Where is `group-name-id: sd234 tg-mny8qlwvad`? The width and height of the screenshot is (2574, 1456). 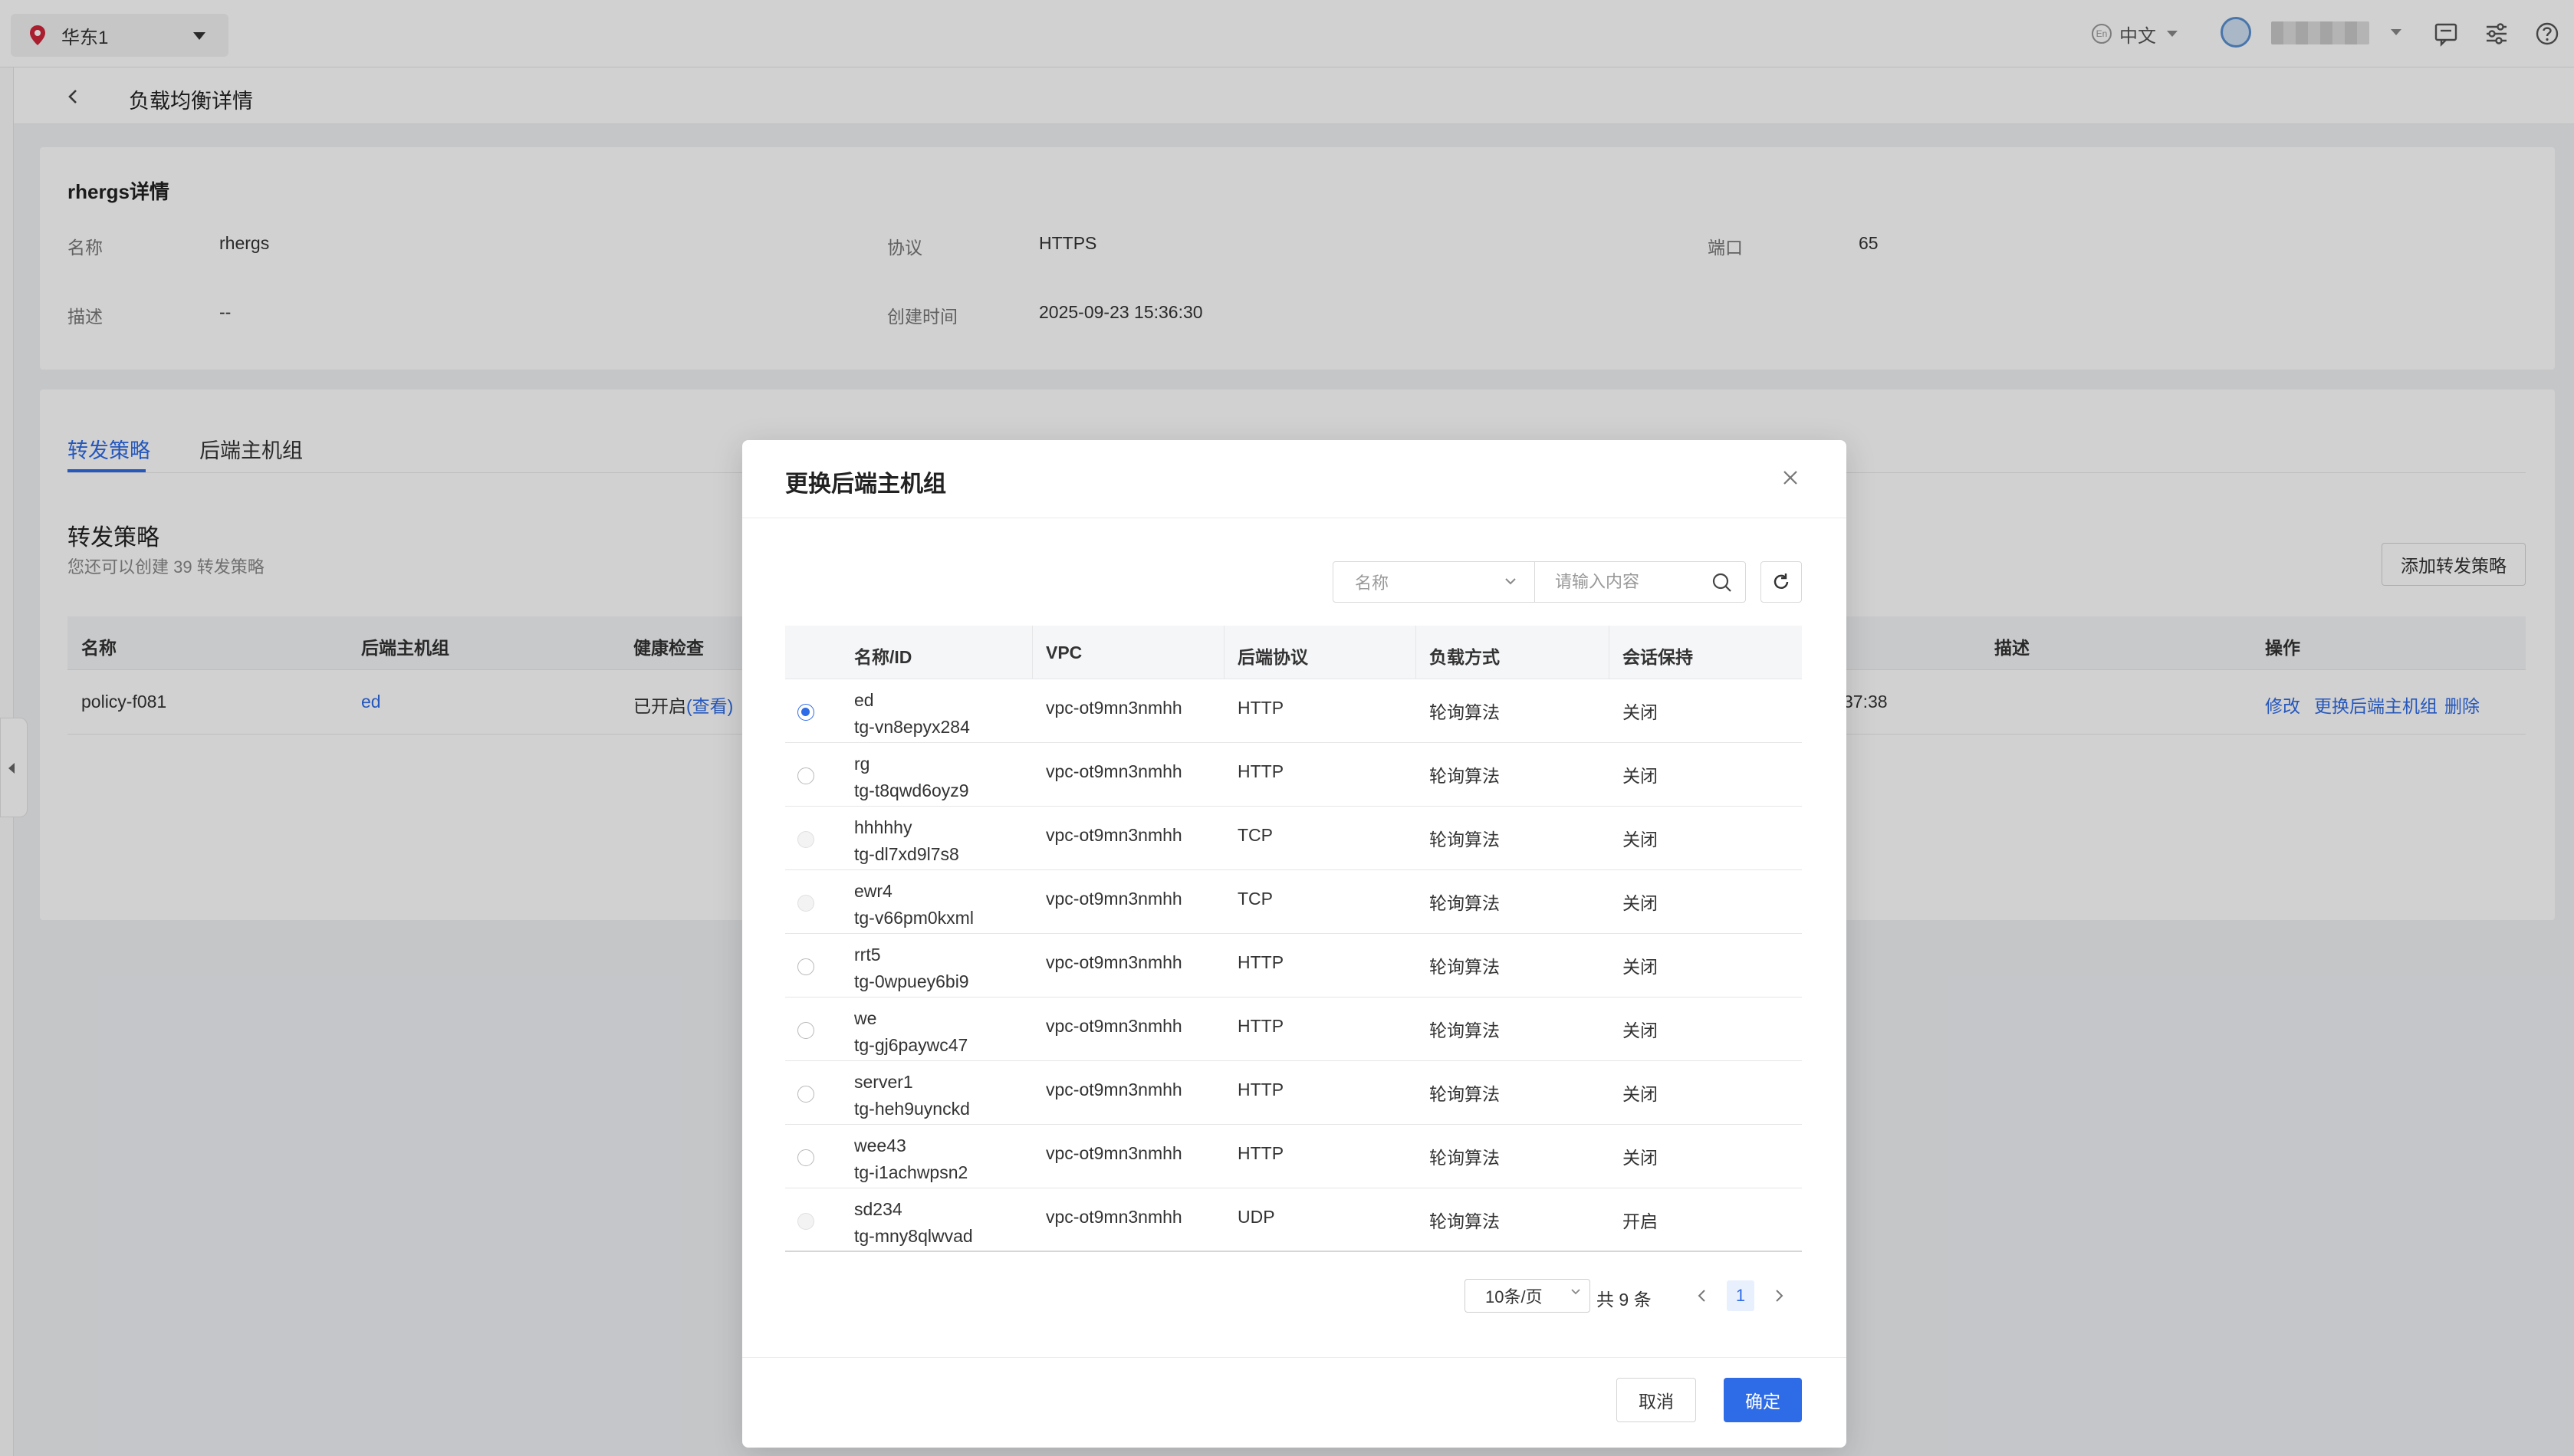 group-name-id: sd234 tg-mny8qlwvad is located at coordinates (913, 1223).